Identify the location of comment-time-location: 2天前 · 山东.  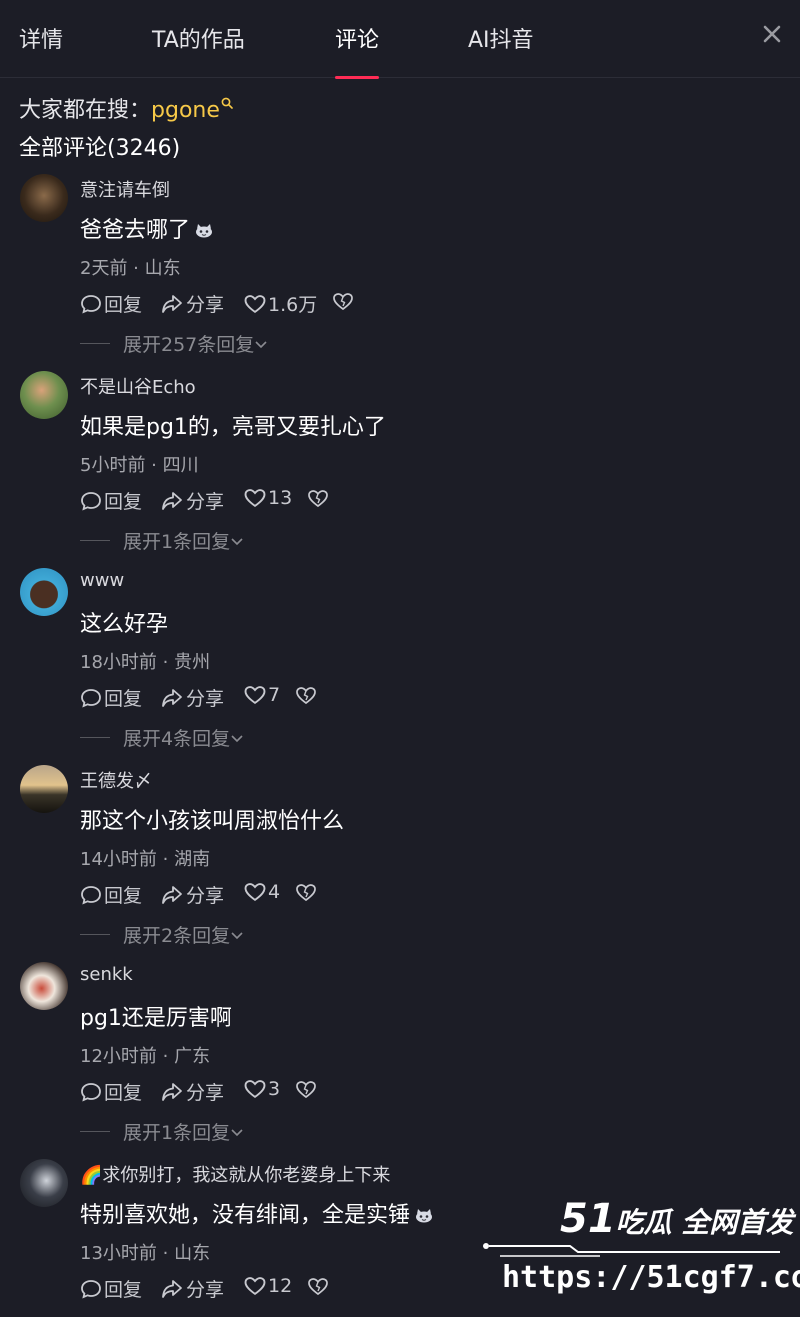
(130, 268).